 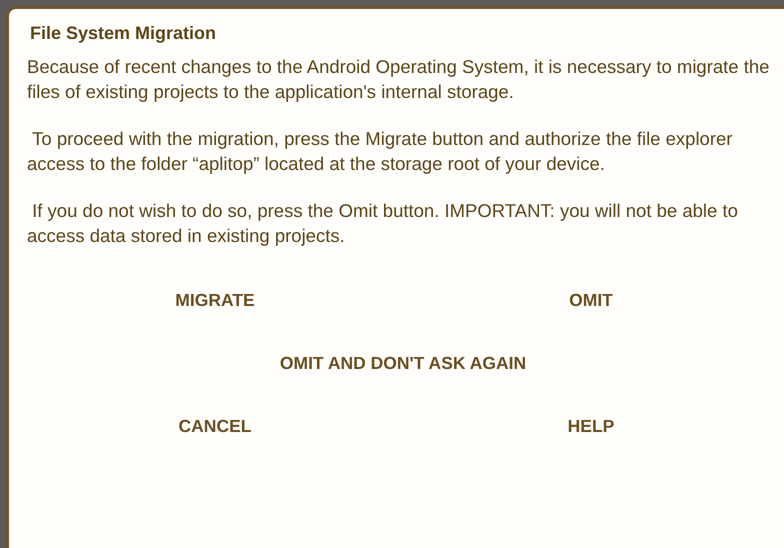 What do you see at coordinates (383, 223) in the screenshot?
I see `message-paragraph: If you do not wish to do so, press the Omit button. IMPORTANT: you will not be able to access data stored in existing projects.` at bounding box center [383, 223].